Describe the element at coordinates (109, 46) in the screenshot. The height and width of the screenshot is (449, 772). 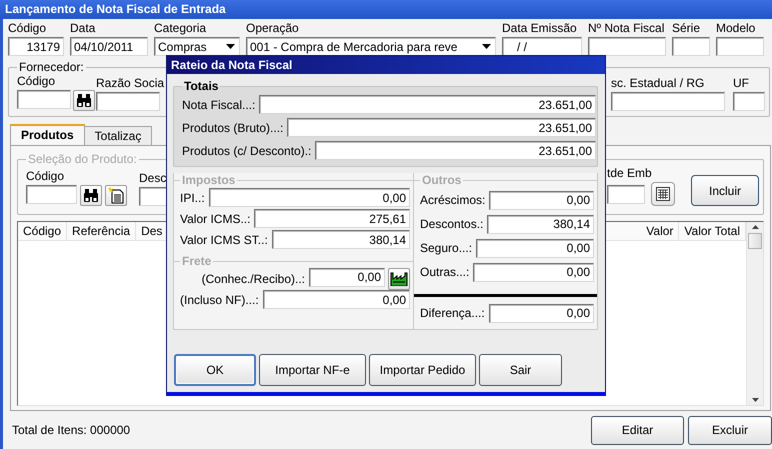
I see `input-field: 04/10/2011` at that location.